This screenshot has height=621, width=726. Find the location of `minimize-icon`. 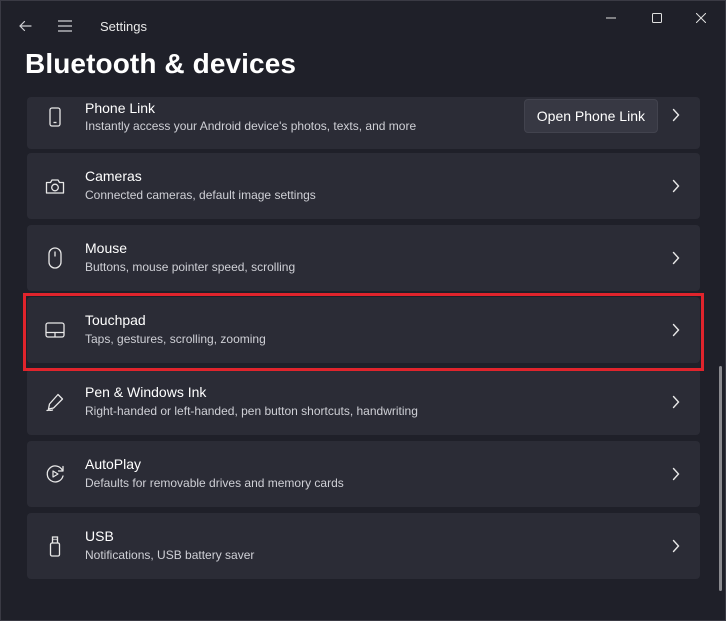

minimize-icon is located at coordinates (611, 18).